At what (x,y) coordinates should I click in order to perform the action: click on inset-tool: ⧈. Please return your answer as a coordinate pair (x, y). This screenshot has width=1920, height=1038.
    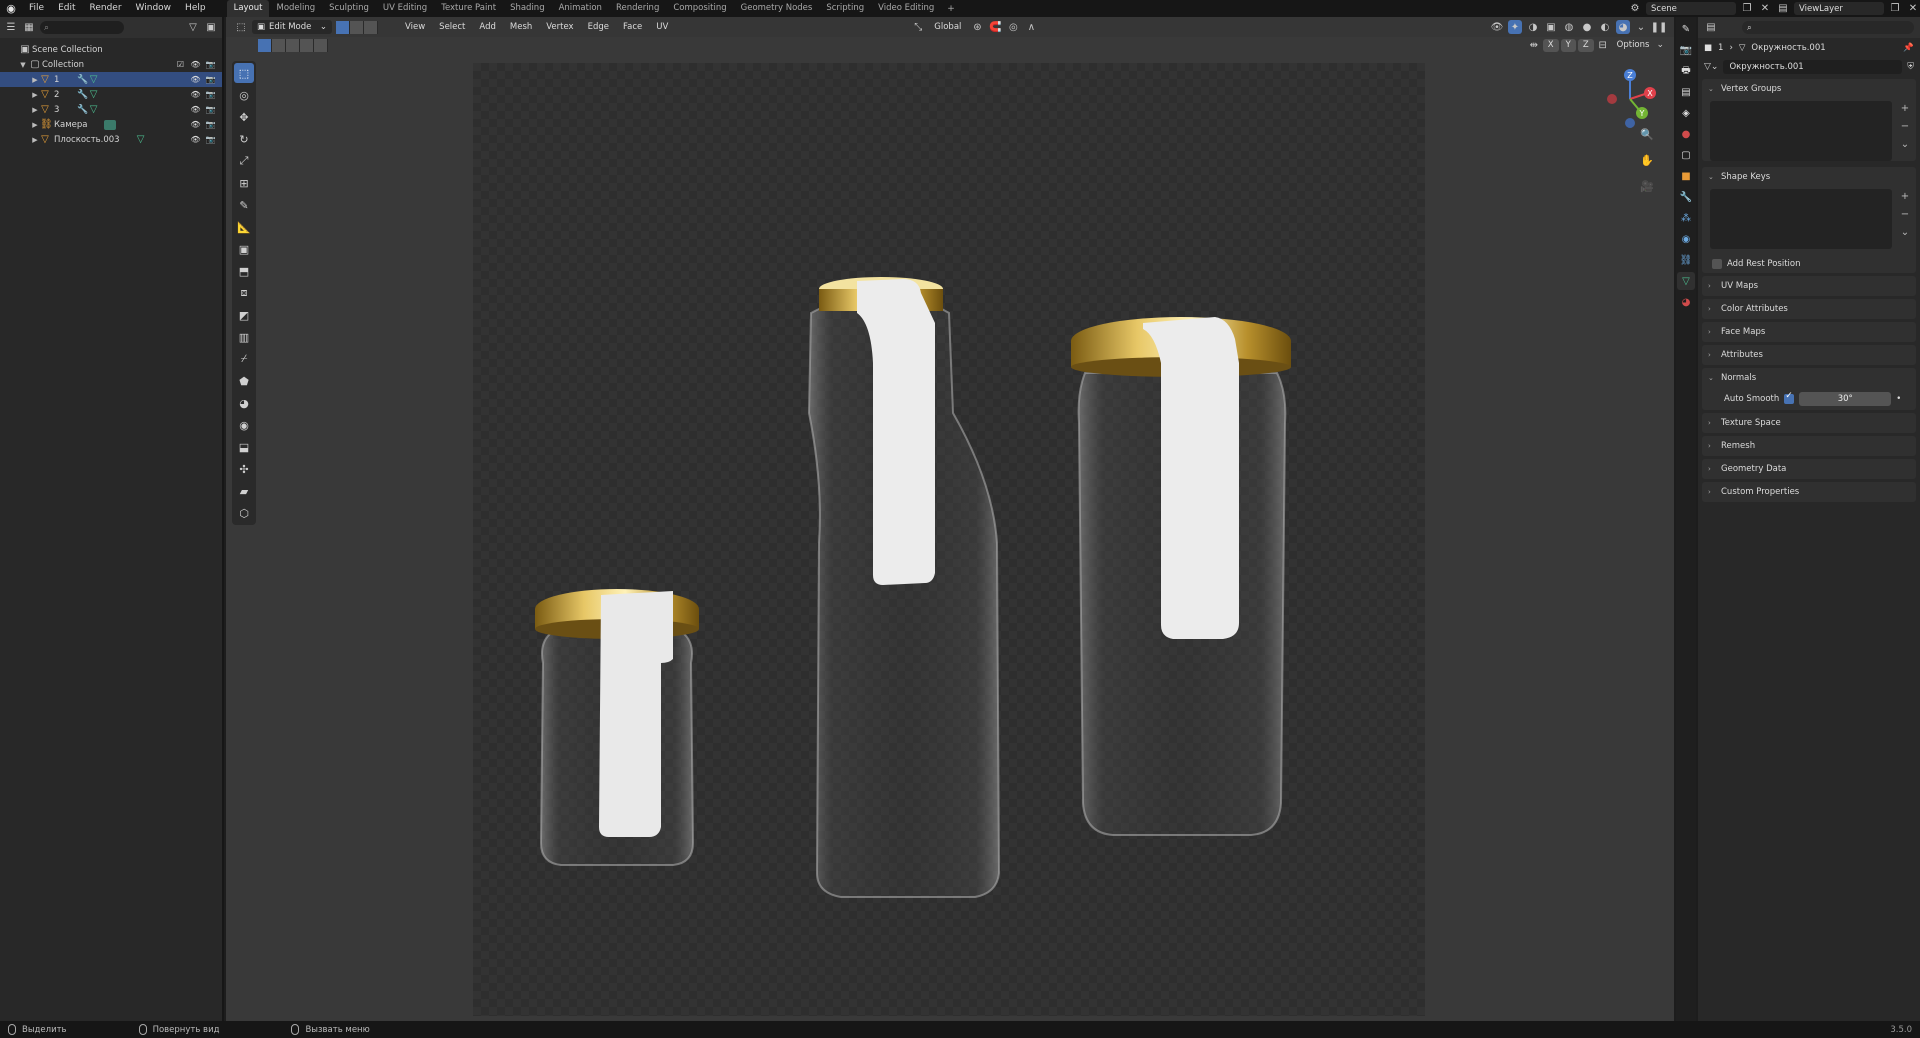
    Looking at the image, I should click on (244, 293).